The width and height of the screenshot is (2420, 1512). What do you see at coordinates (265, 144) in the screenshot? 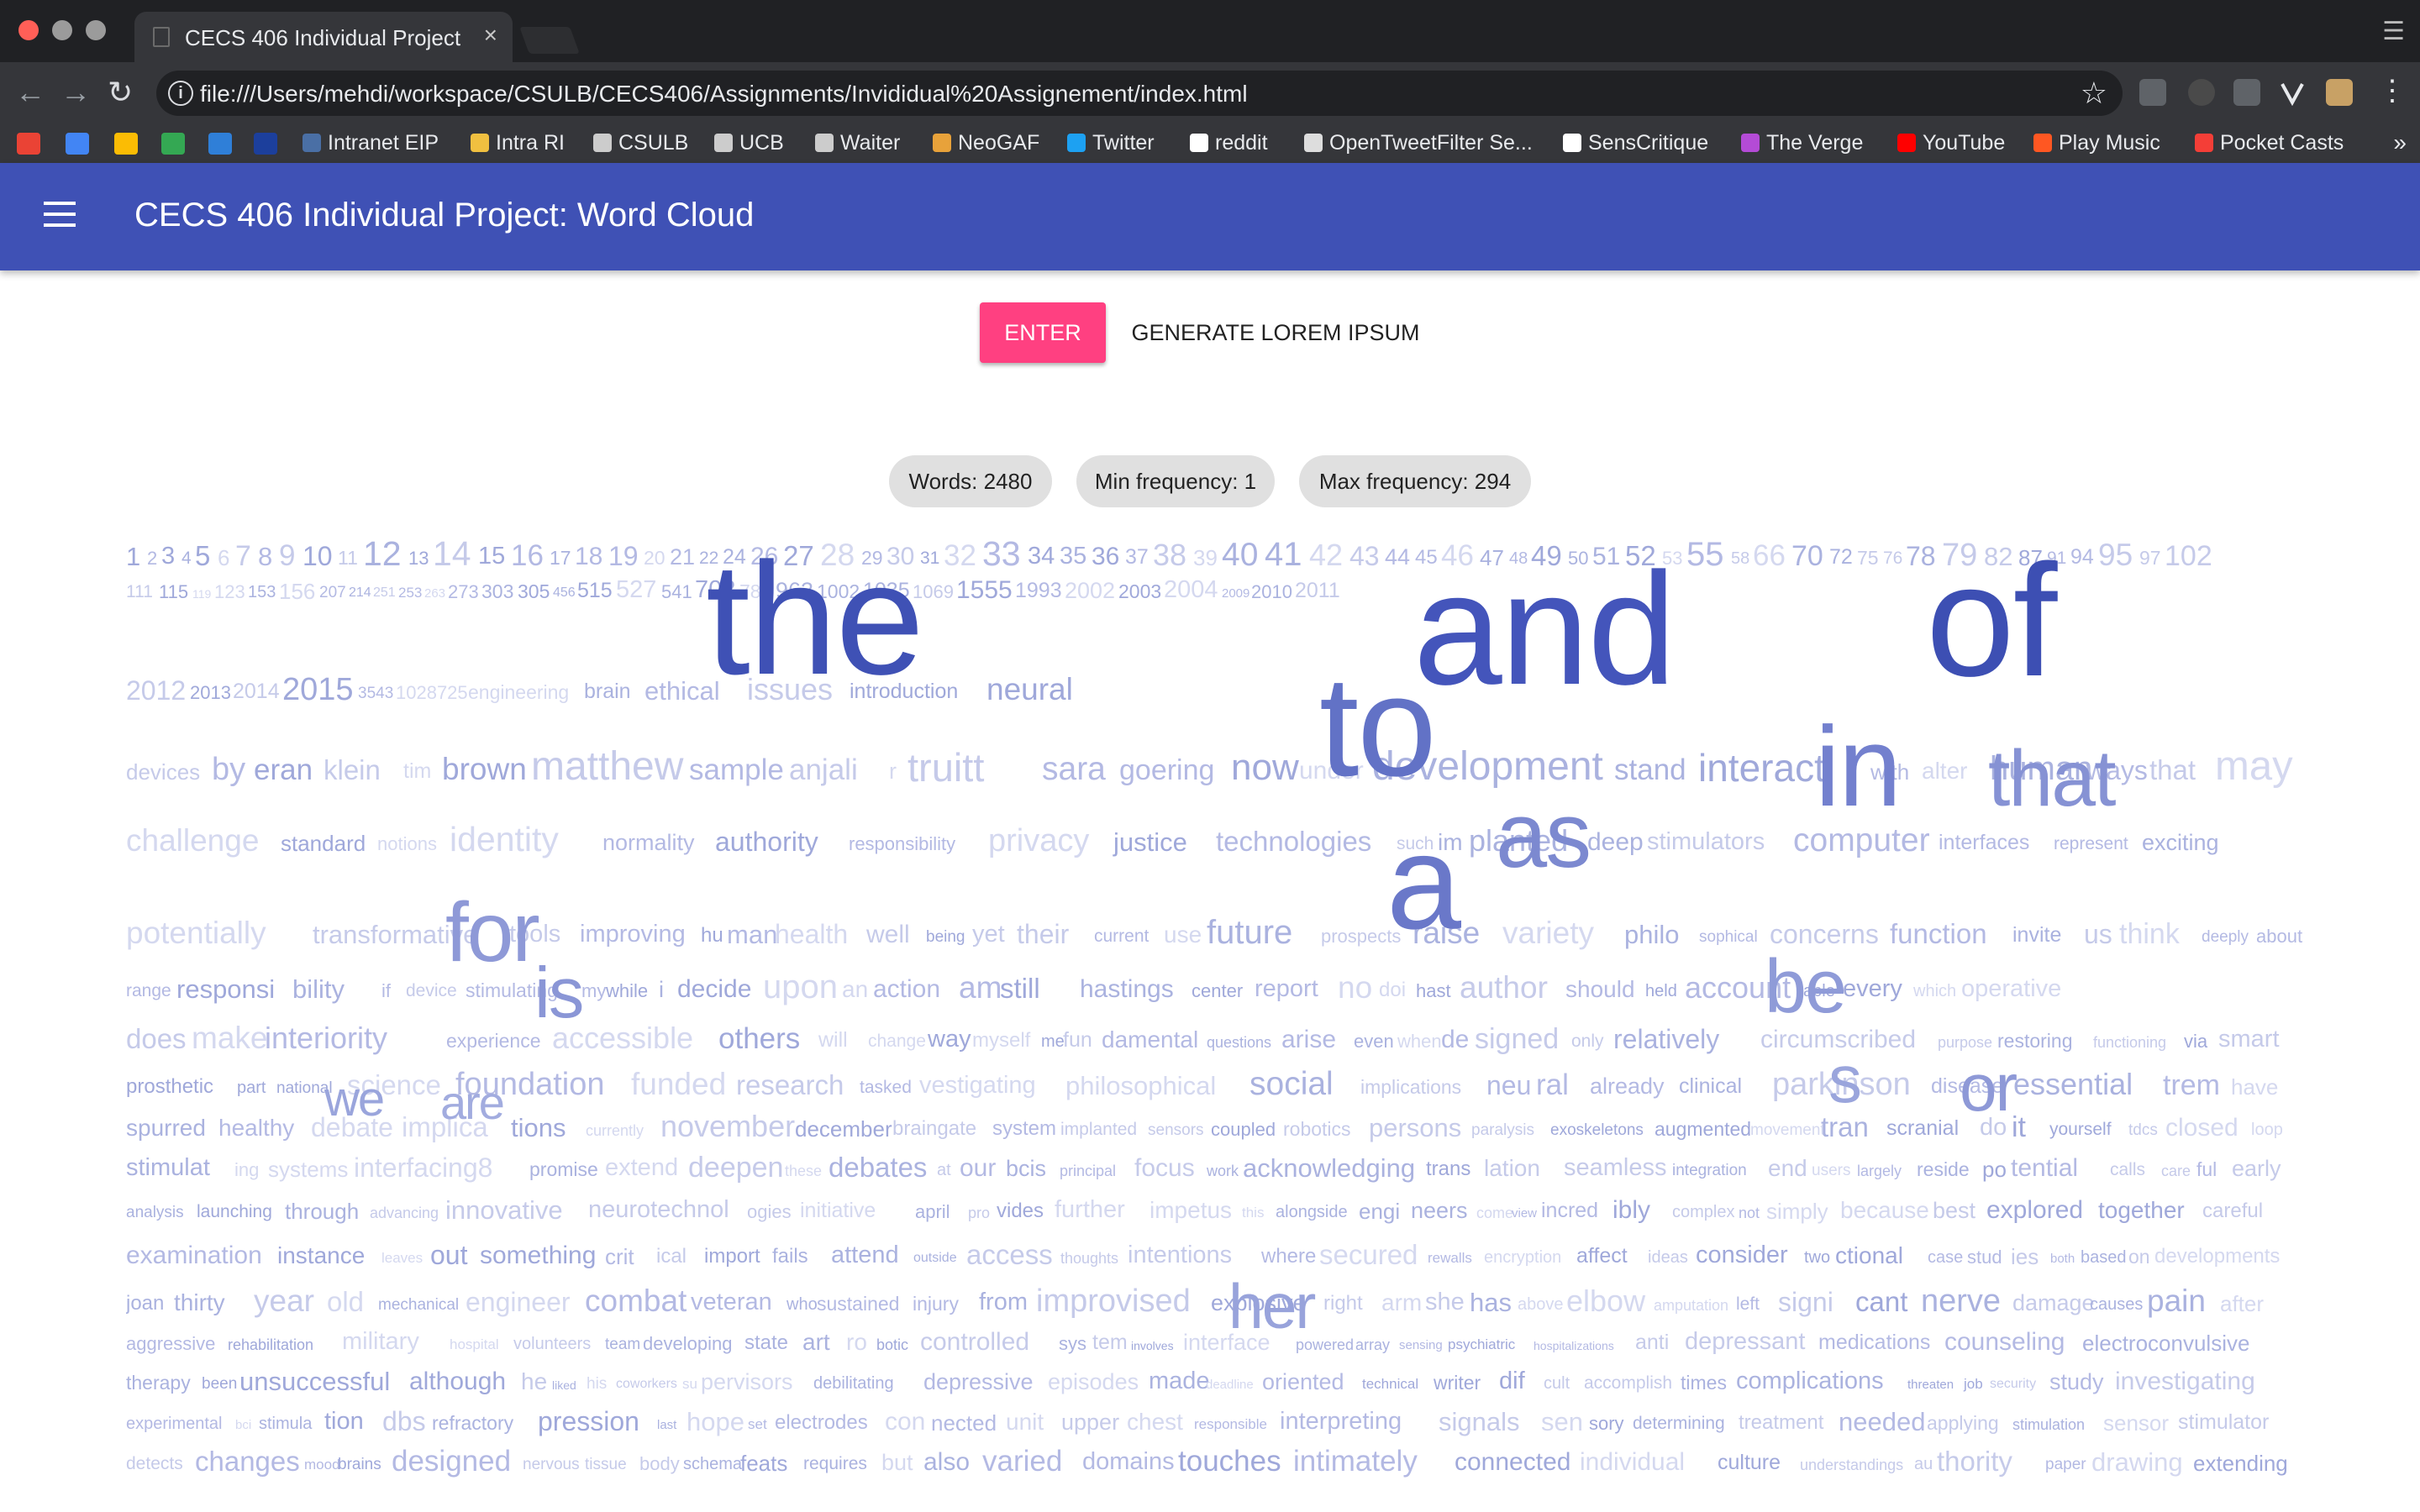
I see `elsevier-bookmark-icon` at bounding box center [265, 144].